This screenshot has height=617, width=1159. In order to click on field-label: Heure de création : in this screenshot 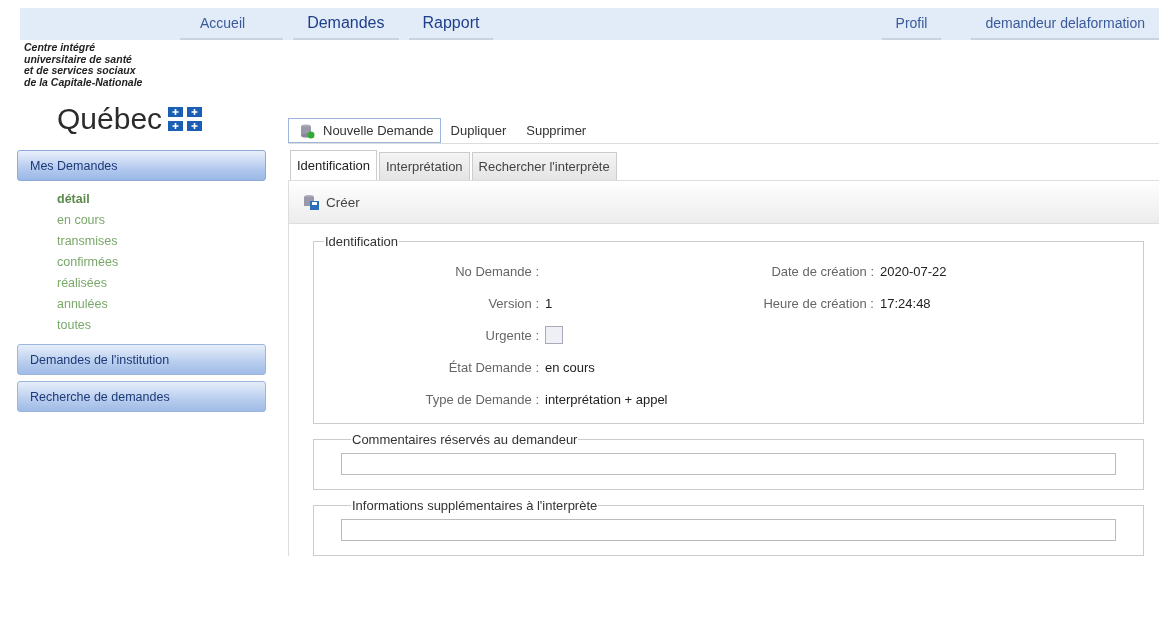, I will do `click(818, 303)`.